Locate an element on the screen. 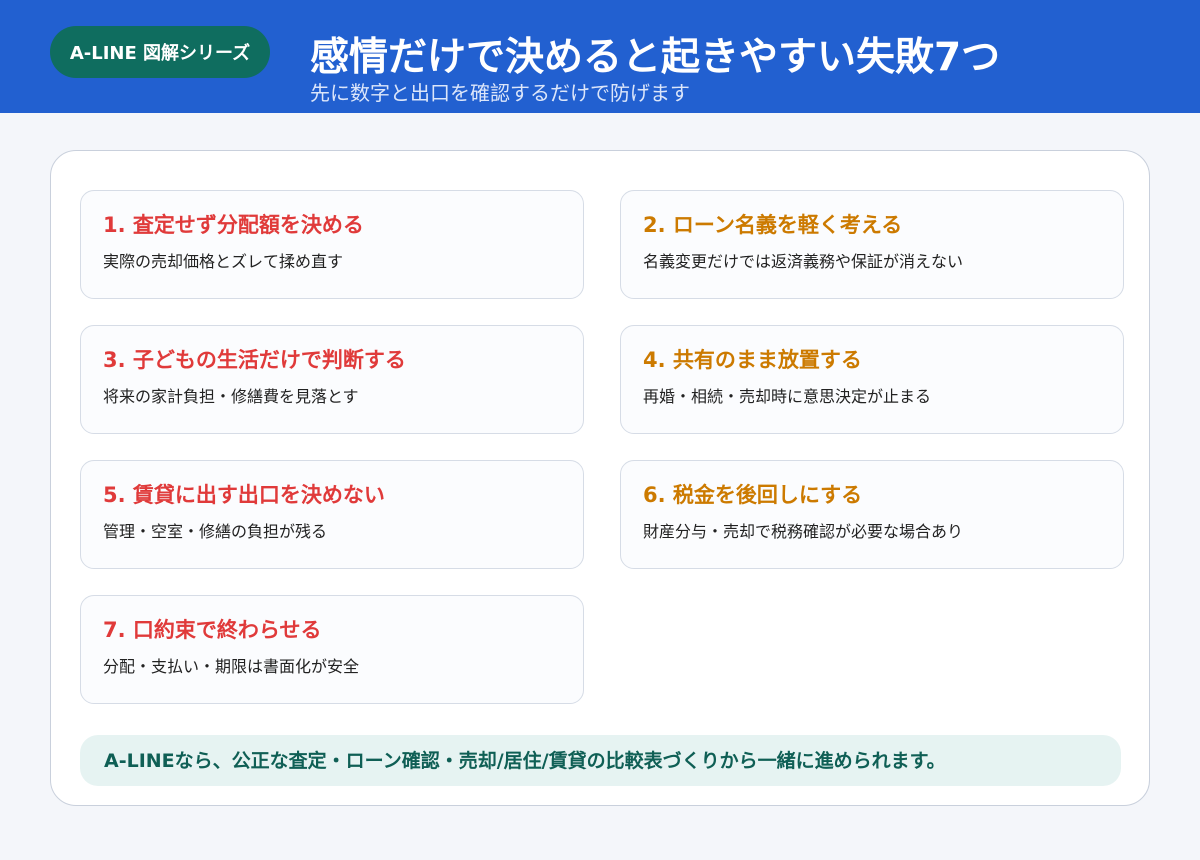 The width and height of the screenshot is (1200, 860). card-description: 管理・空室・修繕の負担が残る is located at coordinates (215, 531).